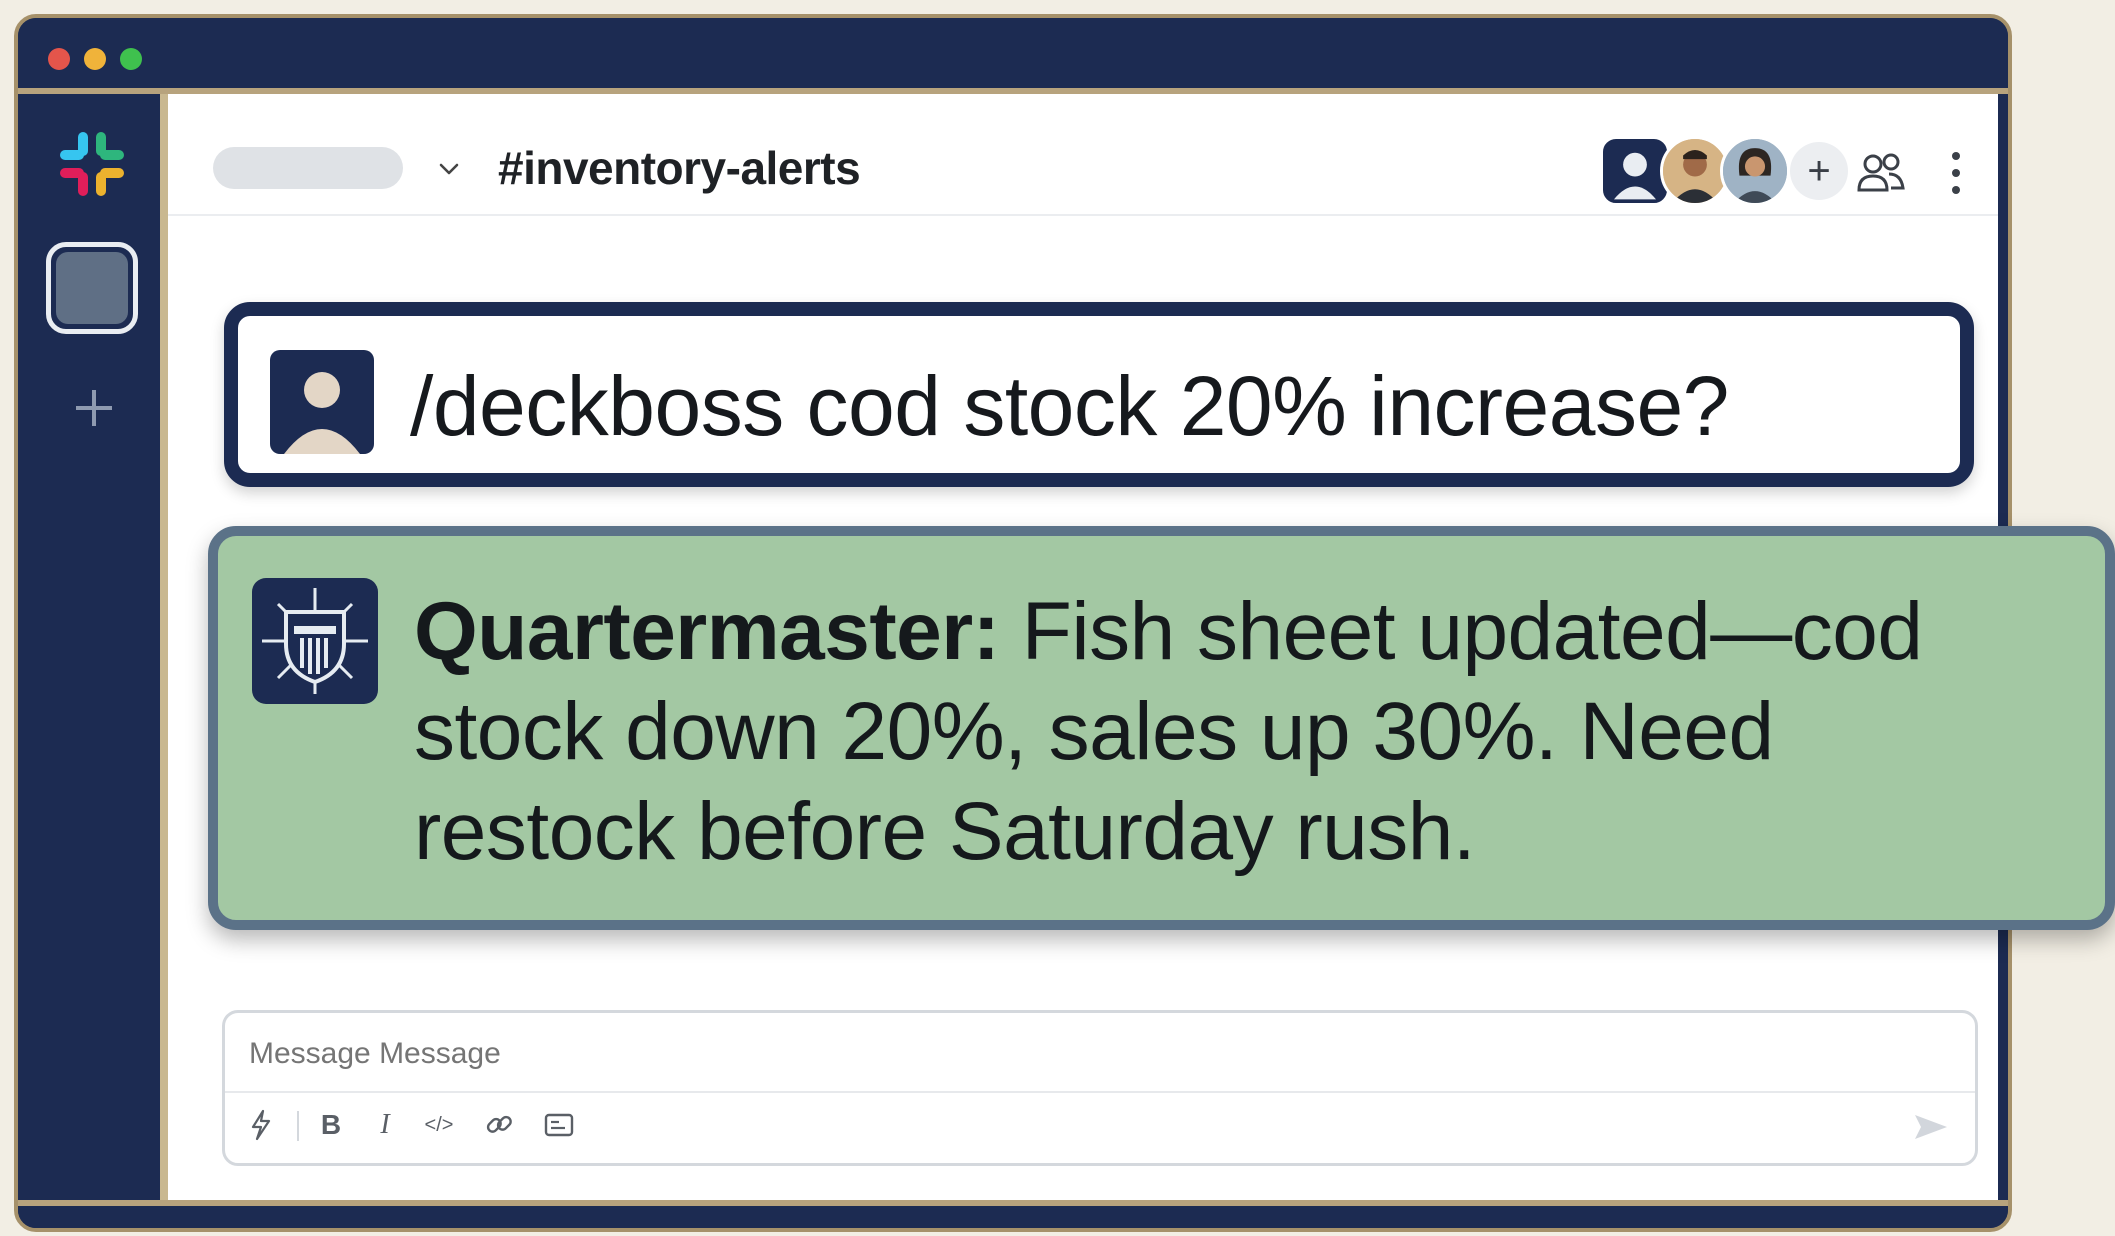 The image size is (2115, 1236). What do you see at coordinates (92, 164) in the screenshot?
I see `slack-logo-icon` at bounding box center [92, 164].